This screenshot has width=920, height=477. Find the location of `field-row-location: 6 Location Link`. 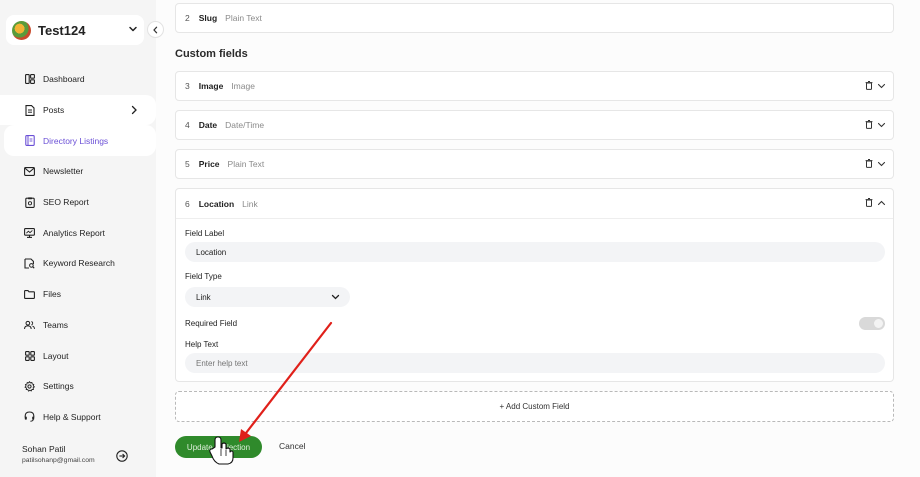

field-row-location: 6 Location Link is located at coordinates (534, 204).